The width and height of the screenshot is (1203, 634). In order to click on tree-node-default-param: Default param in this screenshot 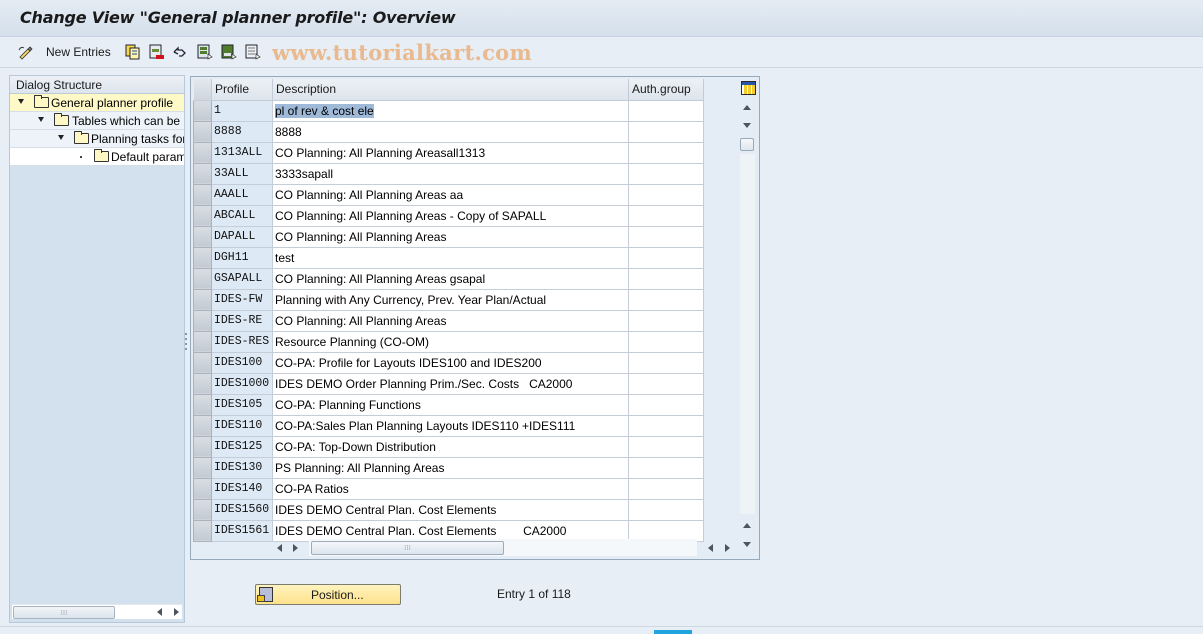, I will do `click(97, 157)`.